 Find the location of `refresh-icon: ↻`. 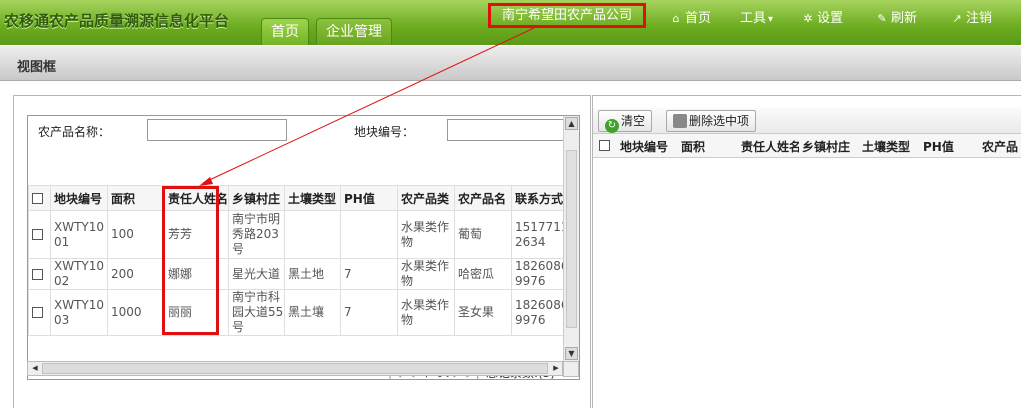

refresh-icon: ↻ is located at coordinates (612, 126).